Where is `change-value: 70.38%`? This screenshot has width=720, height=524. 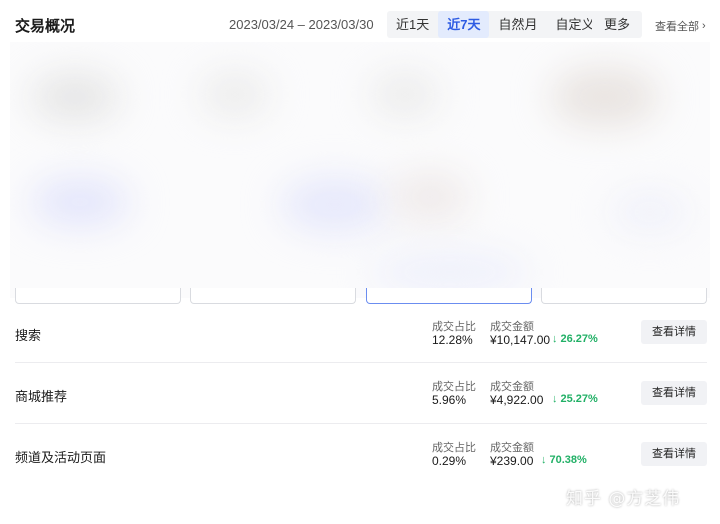
change-value: 70.38% is located at coordinates (568, 460).